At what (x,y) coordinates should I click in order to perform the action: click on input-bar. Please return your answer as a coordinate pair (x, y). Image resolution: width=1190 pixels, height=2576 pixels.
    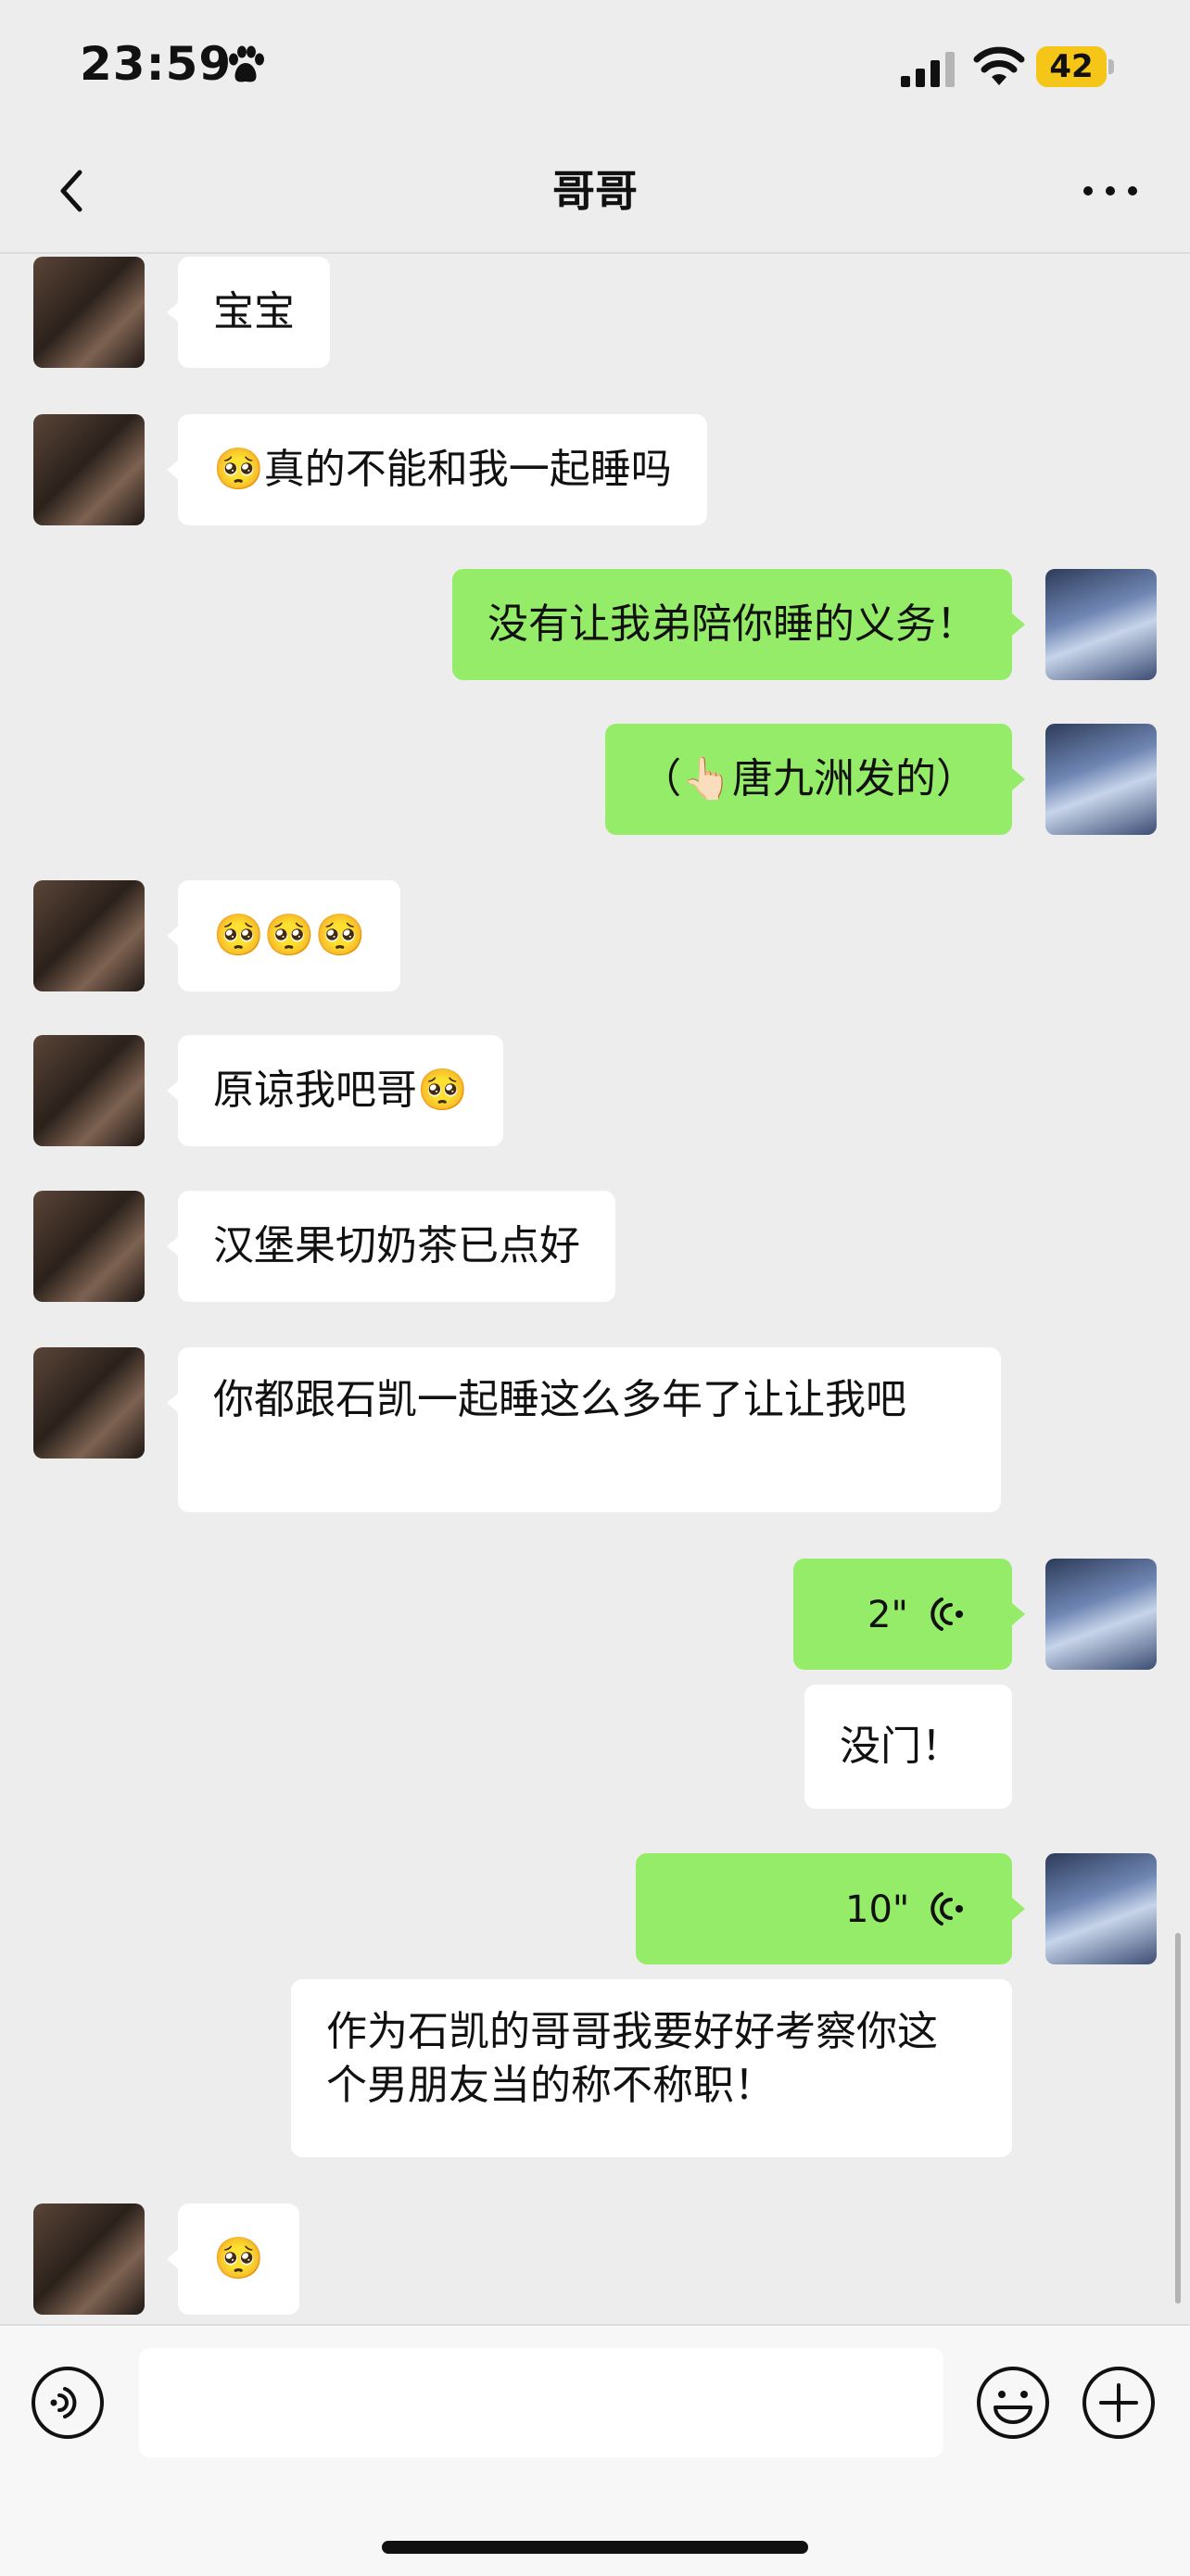
    Looking at the image, I should click on (595, 2450).